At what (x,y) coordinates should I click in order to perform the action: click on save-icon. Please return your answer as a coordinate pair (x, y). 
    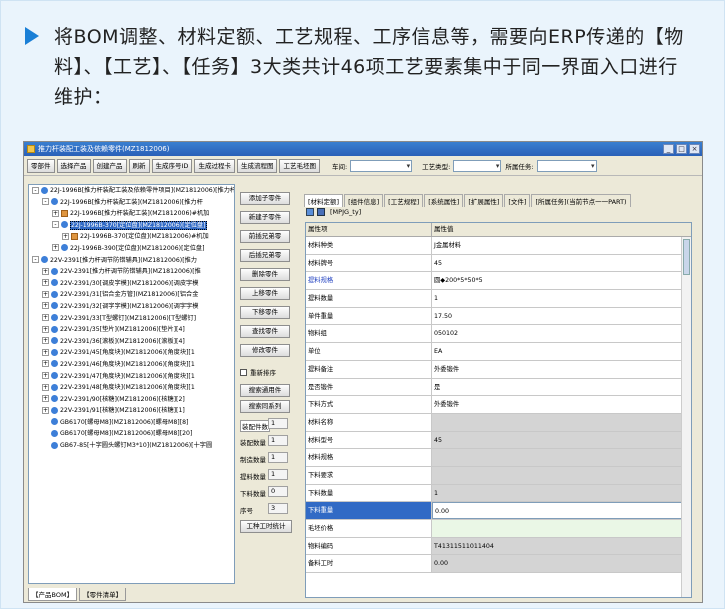
    Looking at the image, I should click on (321, 212).